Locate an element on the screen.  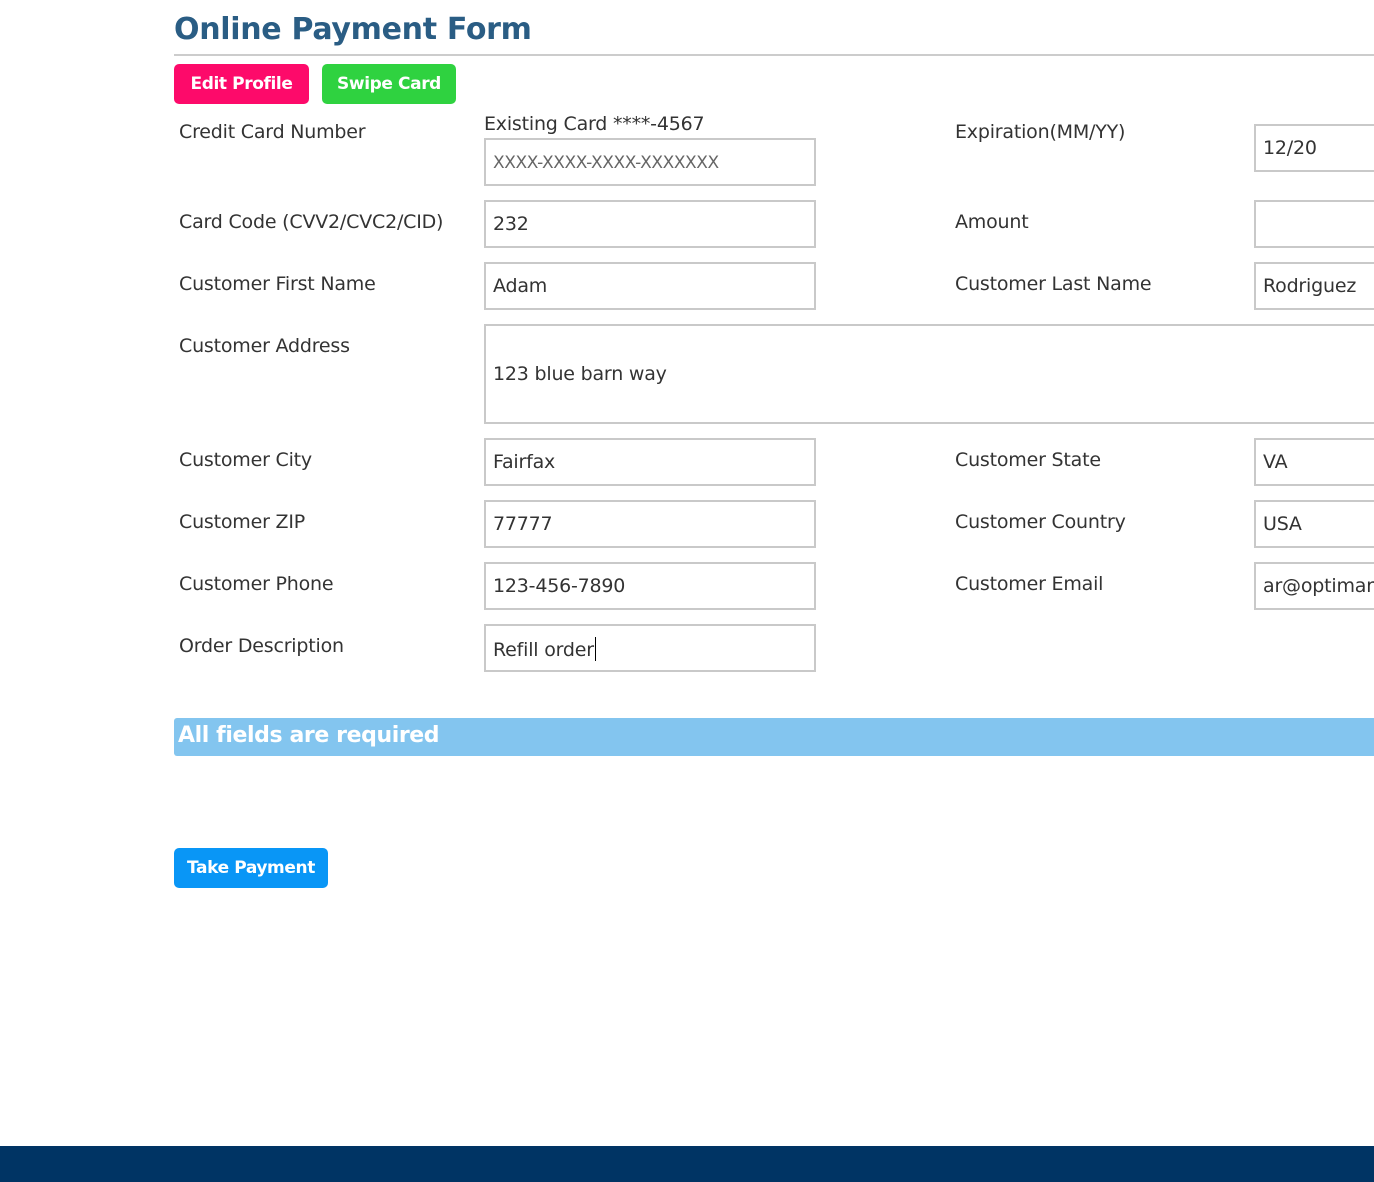
edit-profile-button: Edit Profile is located at coordinates (241, 84).